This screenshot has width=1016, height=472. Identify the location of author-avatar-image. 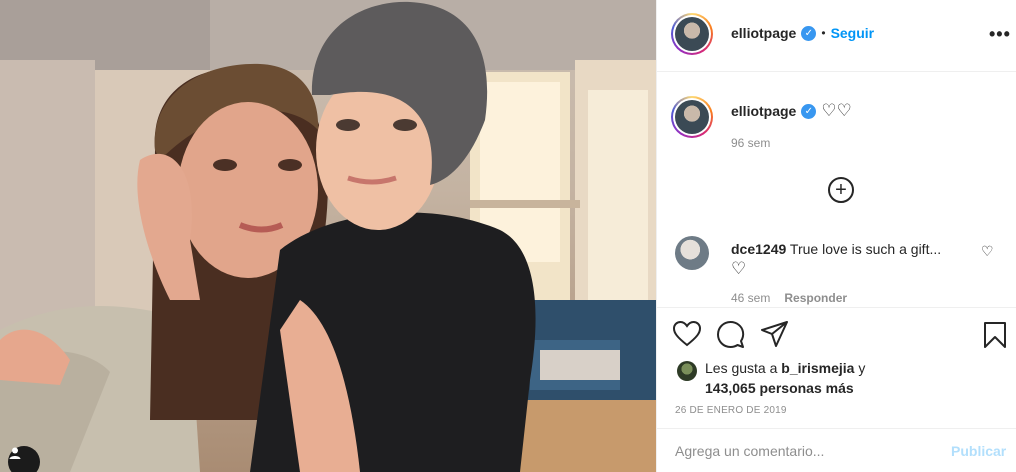
(692, 34).